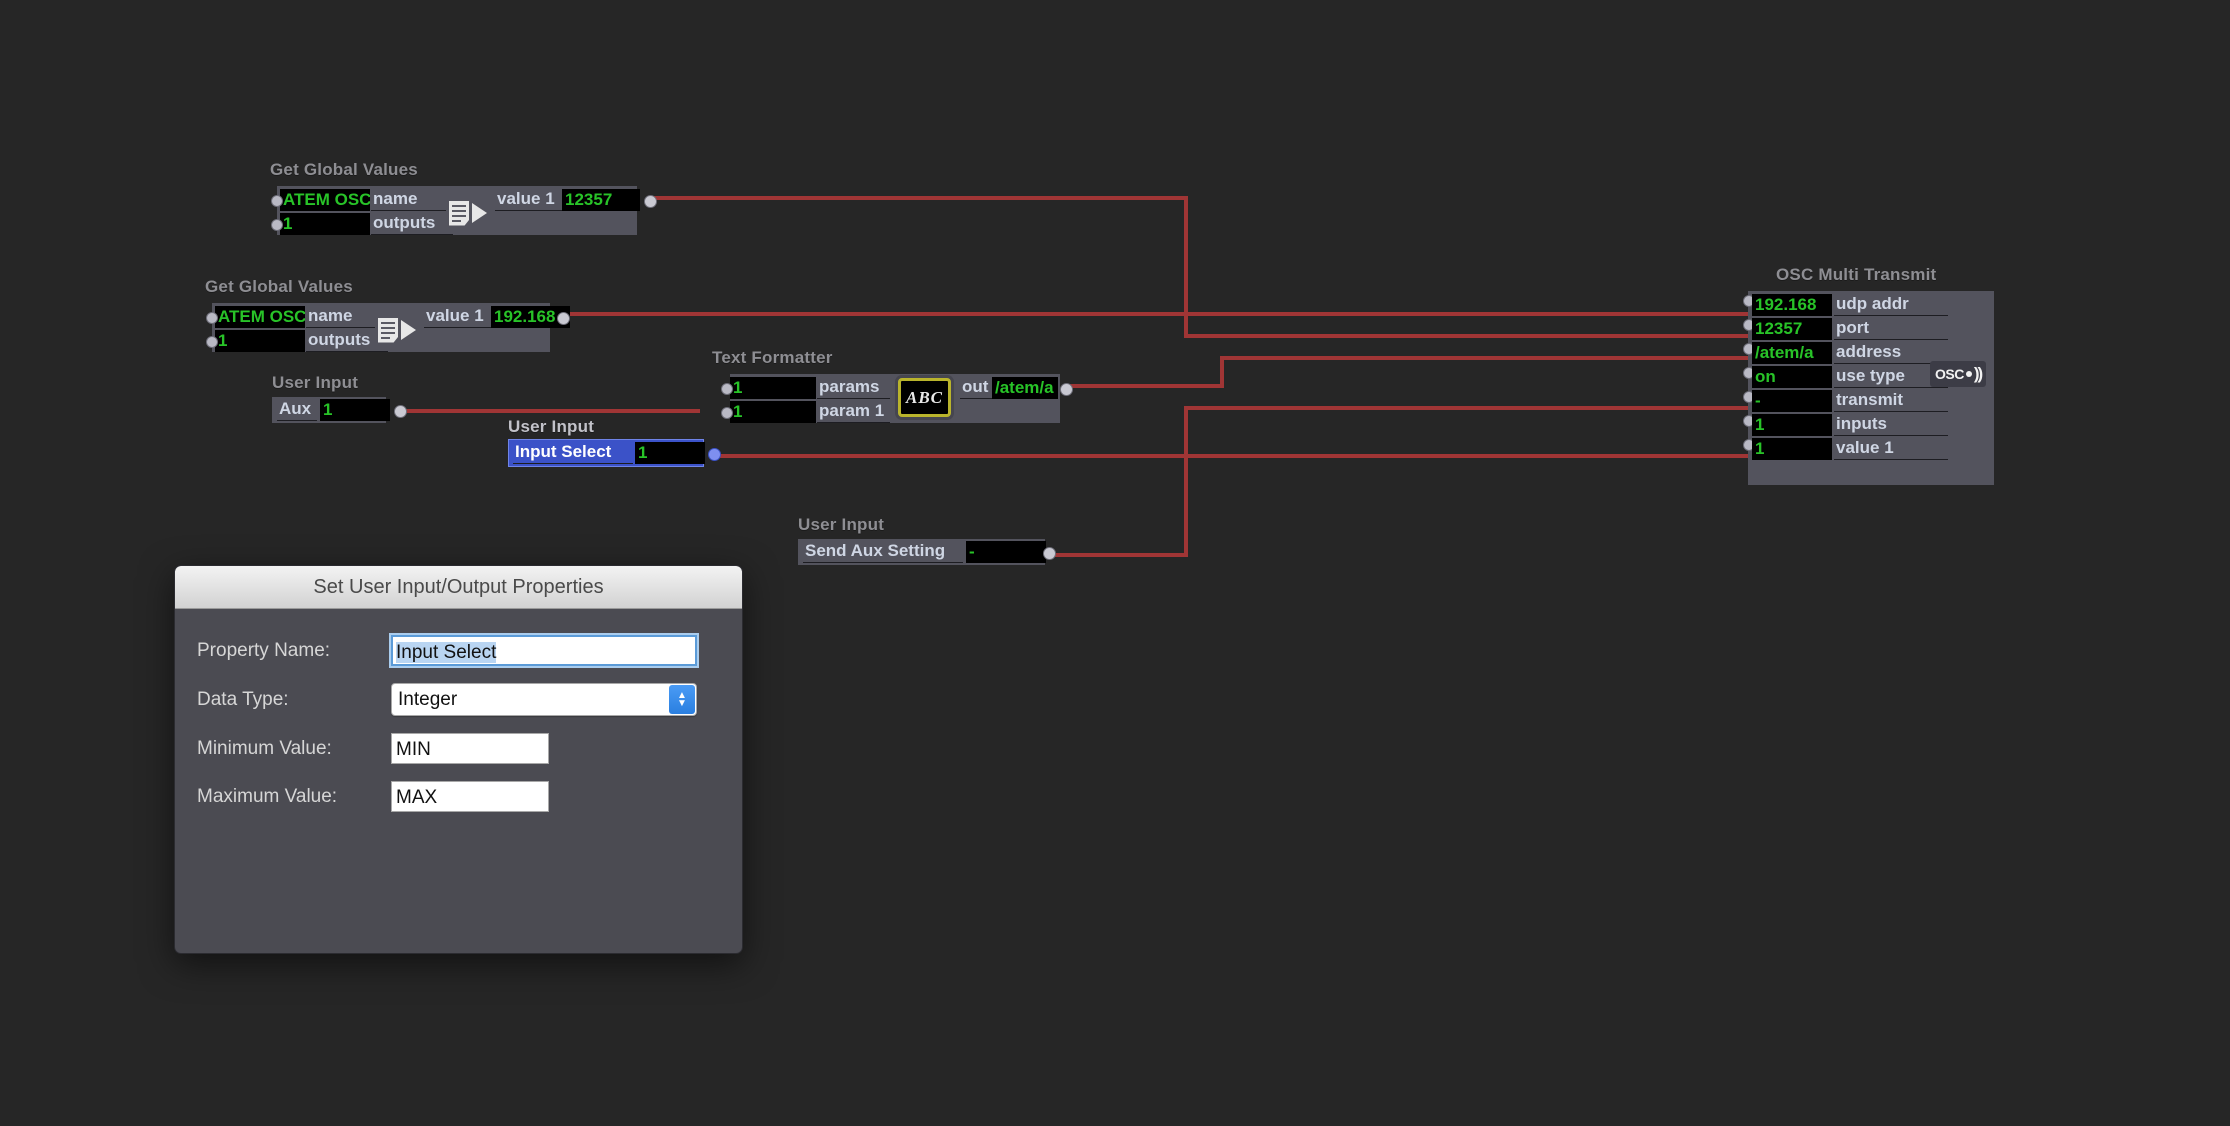  I want to click on abc-icon: ABC, so click(924, 397).